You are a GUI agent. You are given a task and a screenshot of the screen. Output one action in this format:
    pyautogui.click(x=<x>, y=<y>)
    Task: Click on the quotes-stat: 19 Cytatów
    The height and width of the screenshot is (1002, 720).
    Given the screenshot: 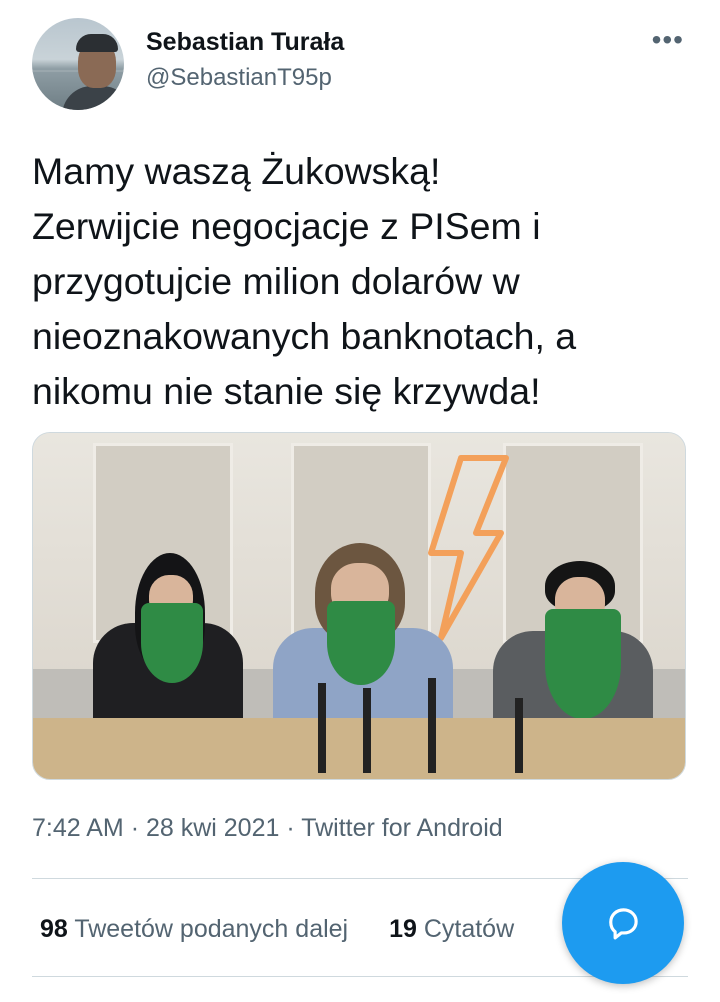 What is the action you would take?
    pyautogui.click(x=451, y=929)
    